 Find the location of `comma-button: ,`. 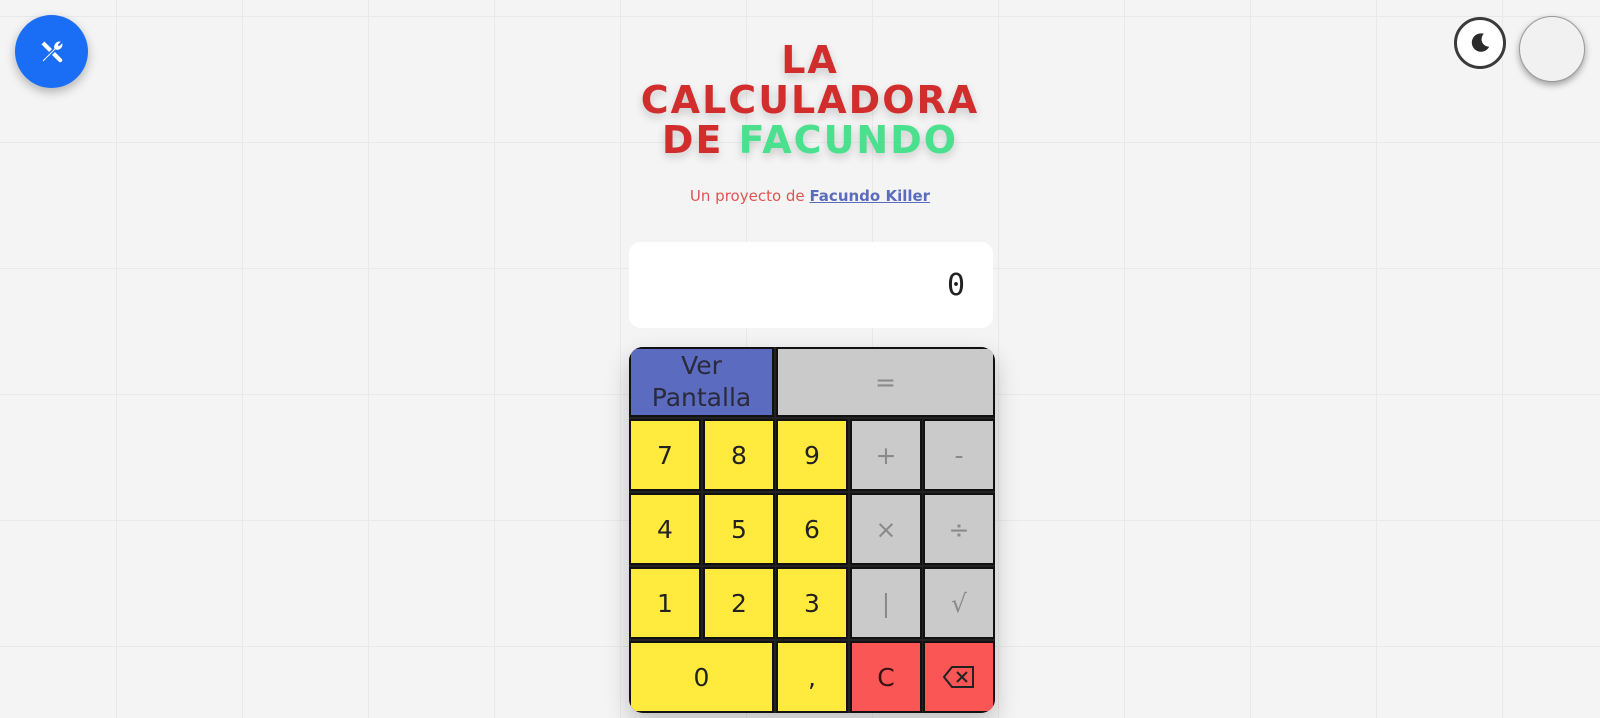

comma-button: , is located at coordinates (812, 677).